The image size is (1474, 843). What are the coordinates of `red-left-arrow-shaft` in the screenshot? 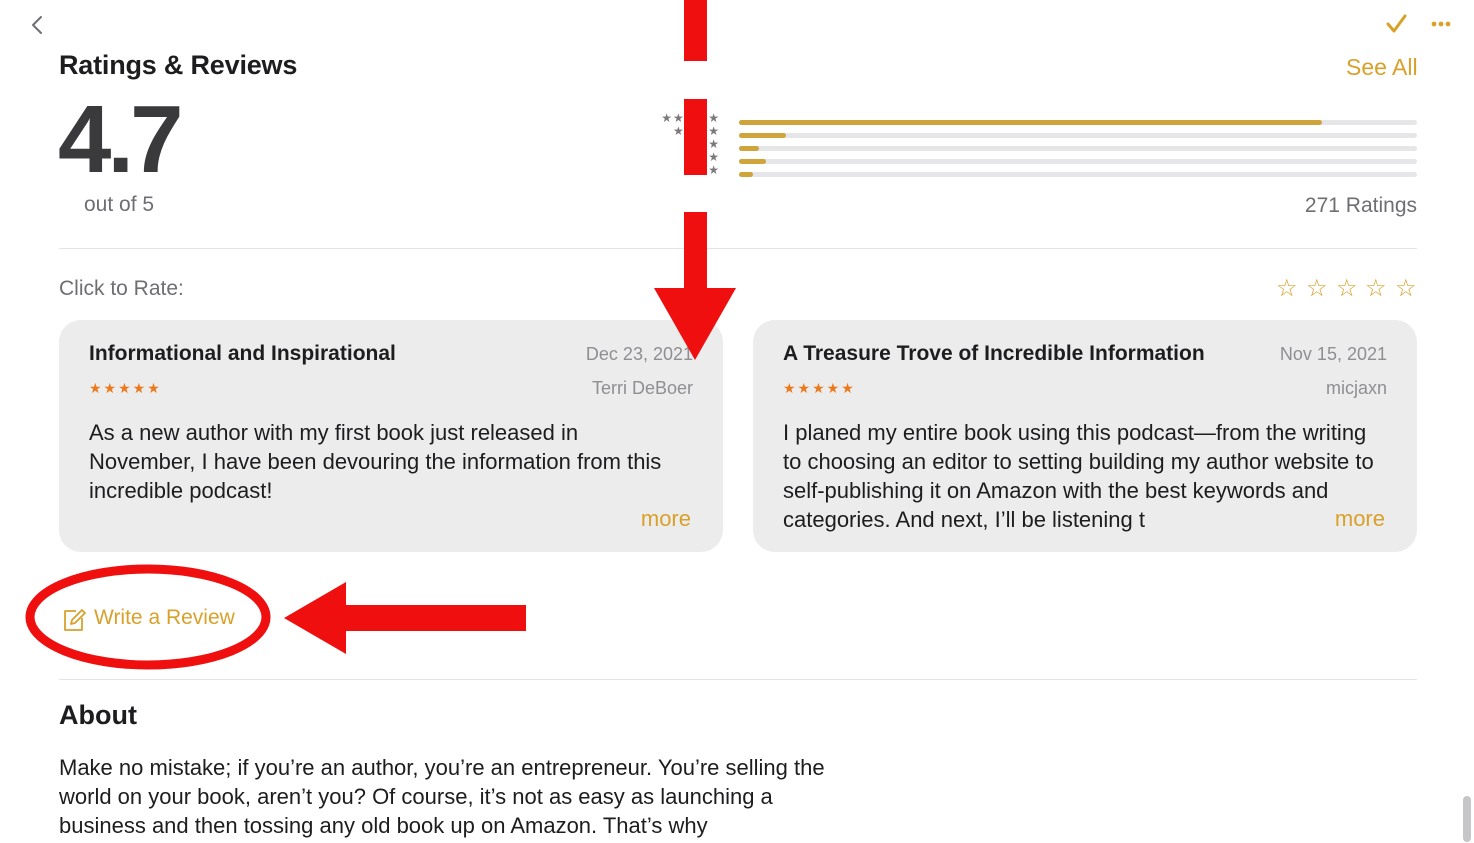 It's located at (428, 618).